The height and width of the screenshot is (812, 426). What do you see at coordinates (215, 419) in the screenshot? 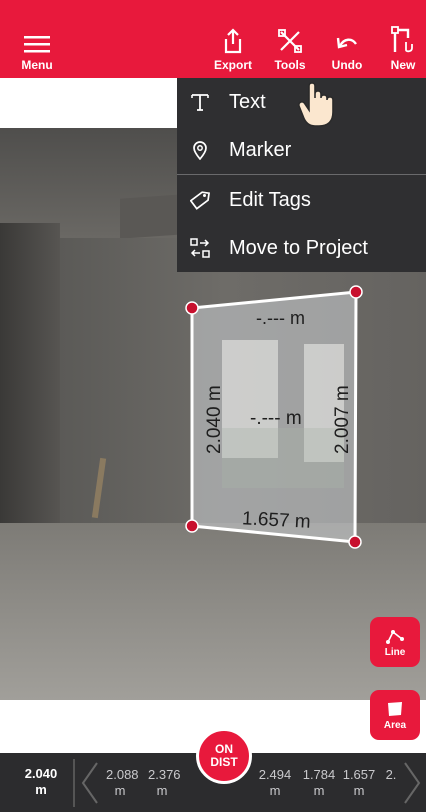
I see `dimension-left: 2.040 m` at bounding box center [215, 419].